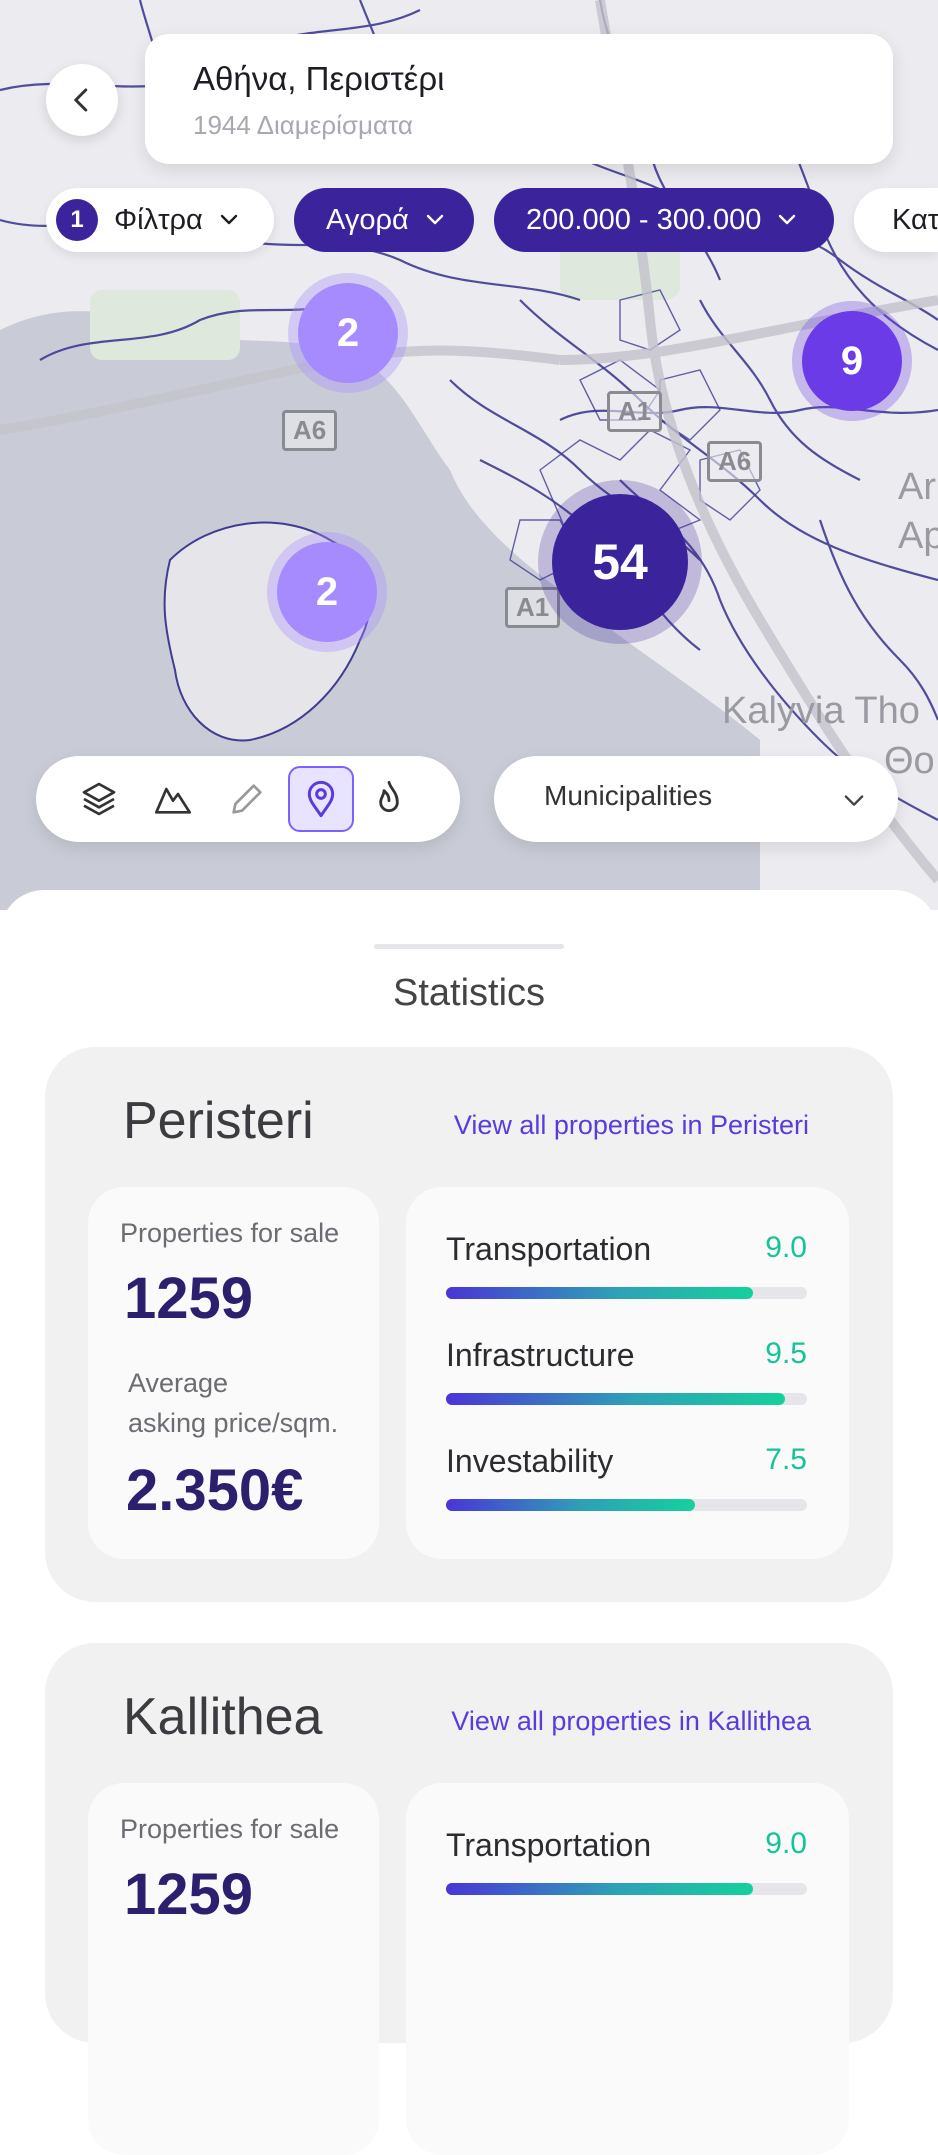  I want to click on chevron-left-icon, so click(81, 100).